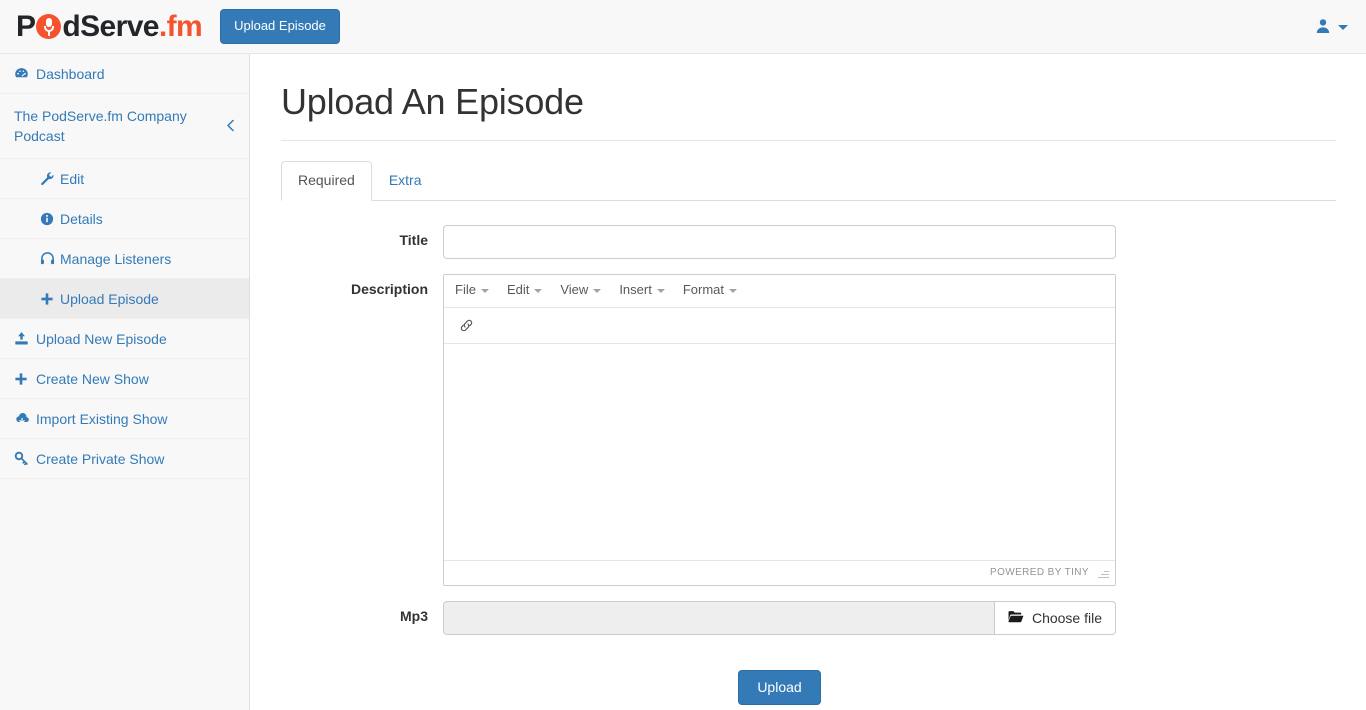  What do you see at coordinates (524, 290) in the screenshot?
I see `editor-menu-edit: Edit` at bounding box center [524, 290].